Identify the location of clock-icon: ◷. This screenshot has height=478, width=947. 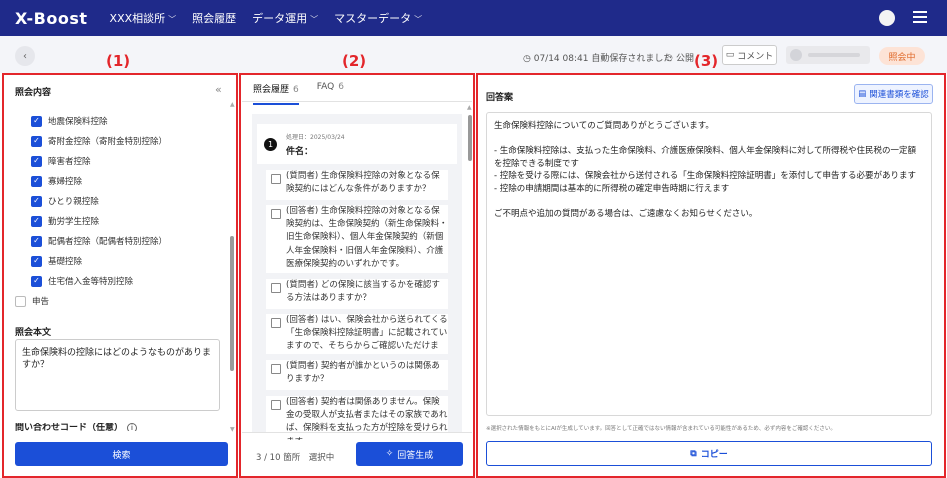
(528, 59).